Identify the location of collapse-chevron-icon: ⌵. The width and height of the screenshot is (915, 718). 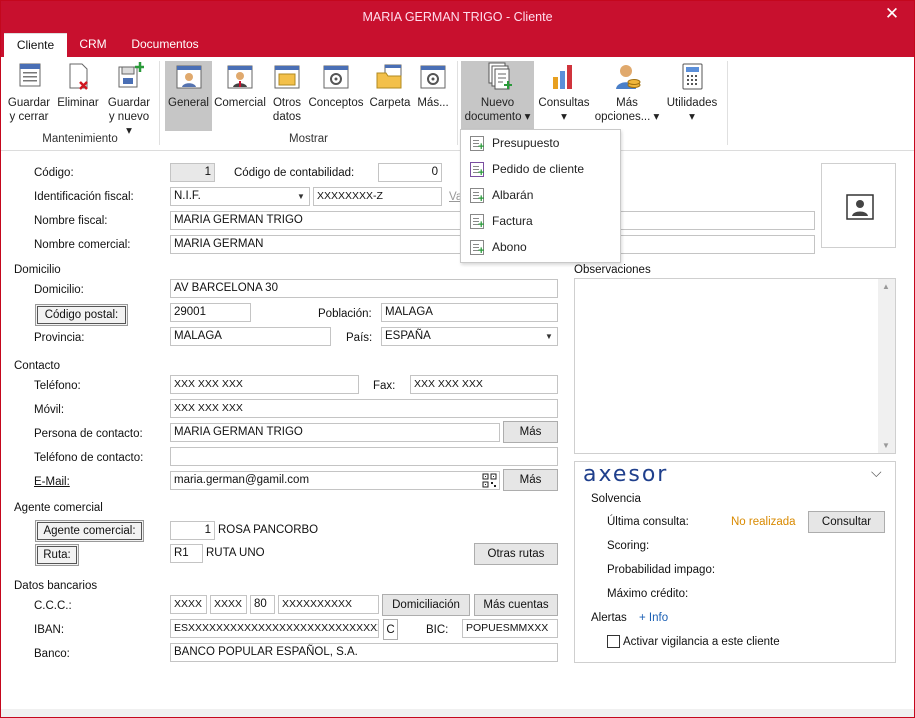
(876, 472).